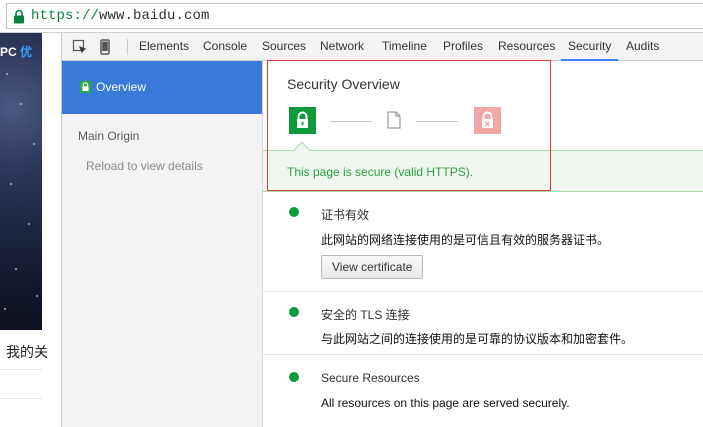  Describe the element at coordinates (225, 46) in the screenshot. I see `tab-console: Console` at that location.